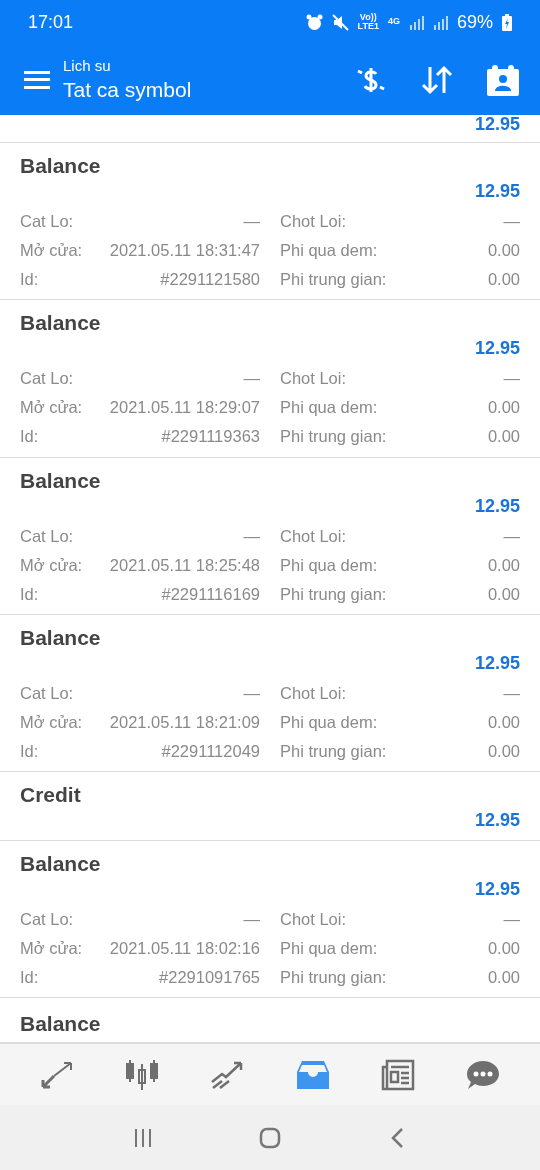 The width and height of the screenshot is (540, 1170). Describe the element at coordinates (184, 408) in the screenshot. I see `field-value: 2021.05.11 18:29:07` at that location.